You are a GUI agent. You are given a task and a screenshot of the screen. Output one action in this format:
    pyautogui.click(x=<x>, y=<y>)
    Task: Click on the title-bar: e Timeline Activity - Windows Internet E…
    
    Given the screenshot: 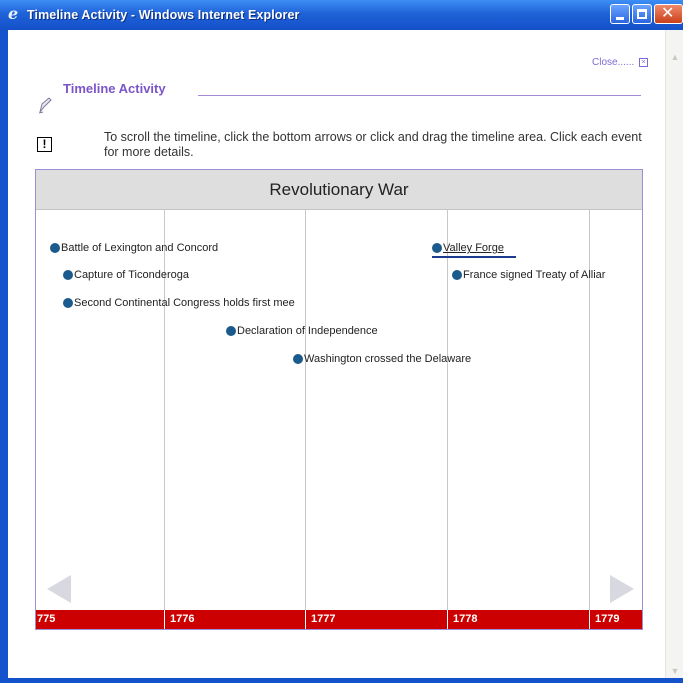 What is the action you would take?
    pyautogui.click(x=341, y=15)
    